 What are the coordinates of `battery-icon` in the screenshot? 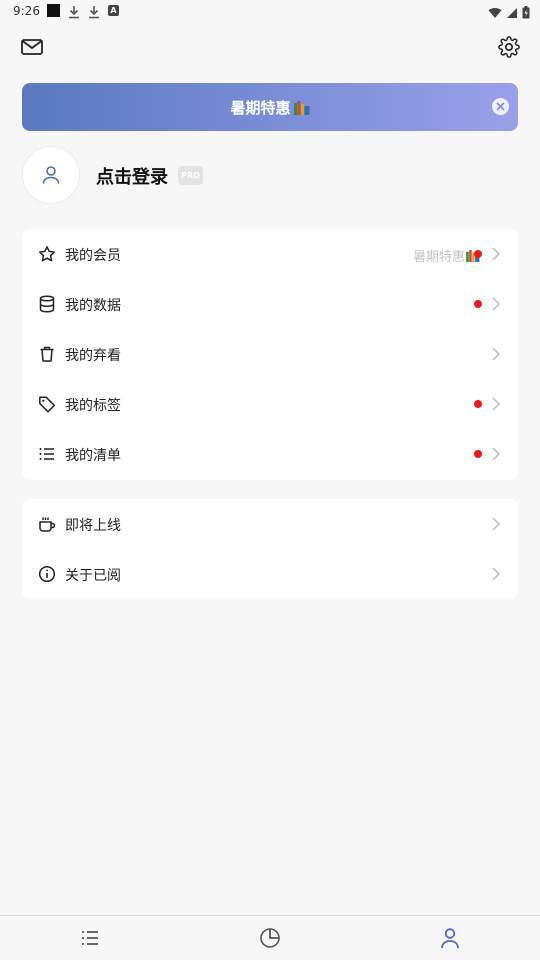 It's located at (526, 13).